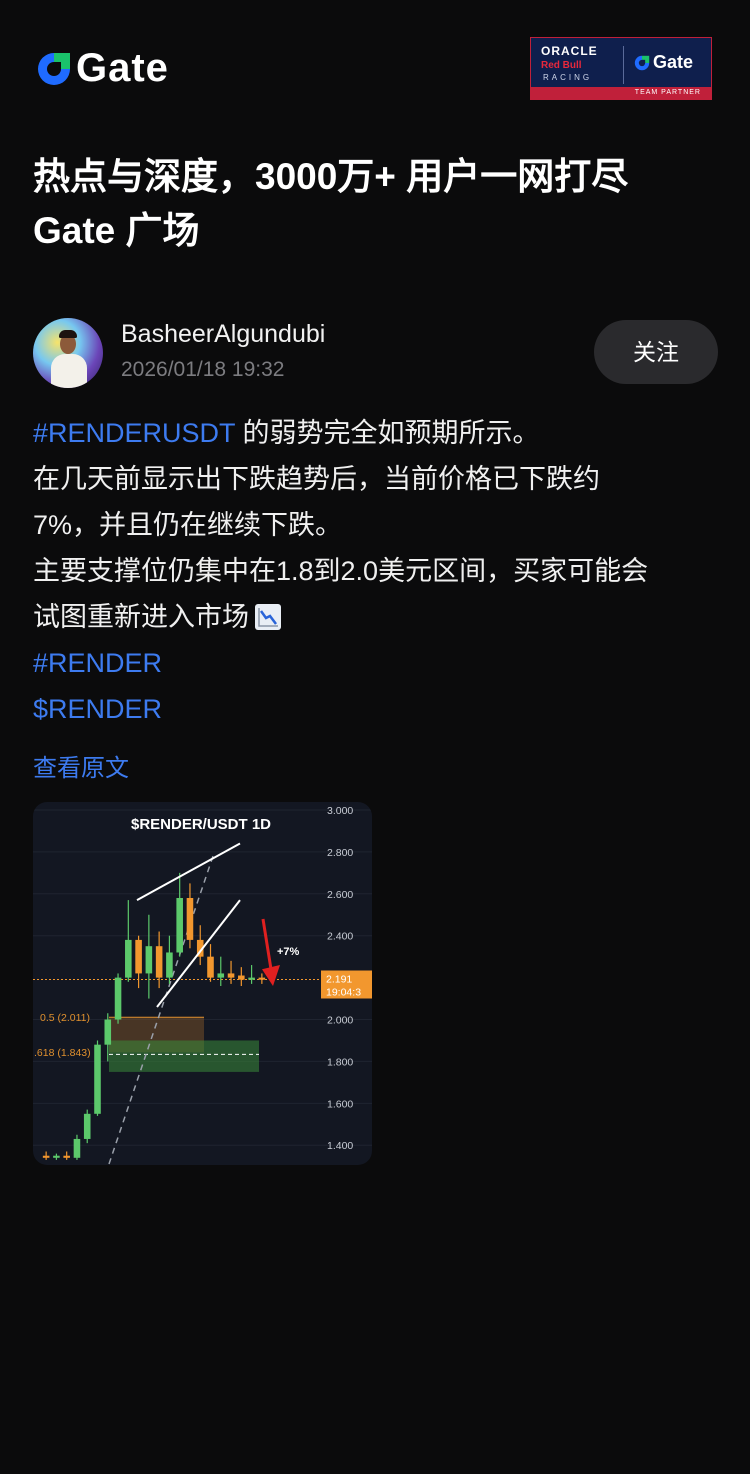  Describe the element at coordinates (141, 617) in the screenshot. I see `post-line-5-text: 试图重新进入市场` at that location.